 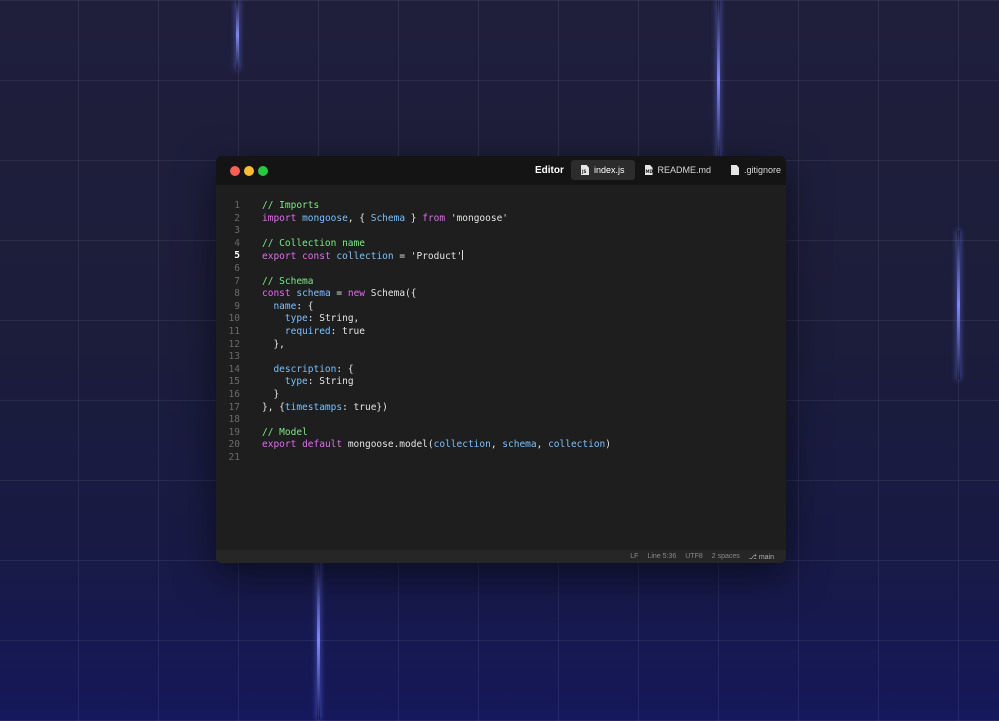 I want to click on code-token: 'mongoose', so click(x=477, y=218).